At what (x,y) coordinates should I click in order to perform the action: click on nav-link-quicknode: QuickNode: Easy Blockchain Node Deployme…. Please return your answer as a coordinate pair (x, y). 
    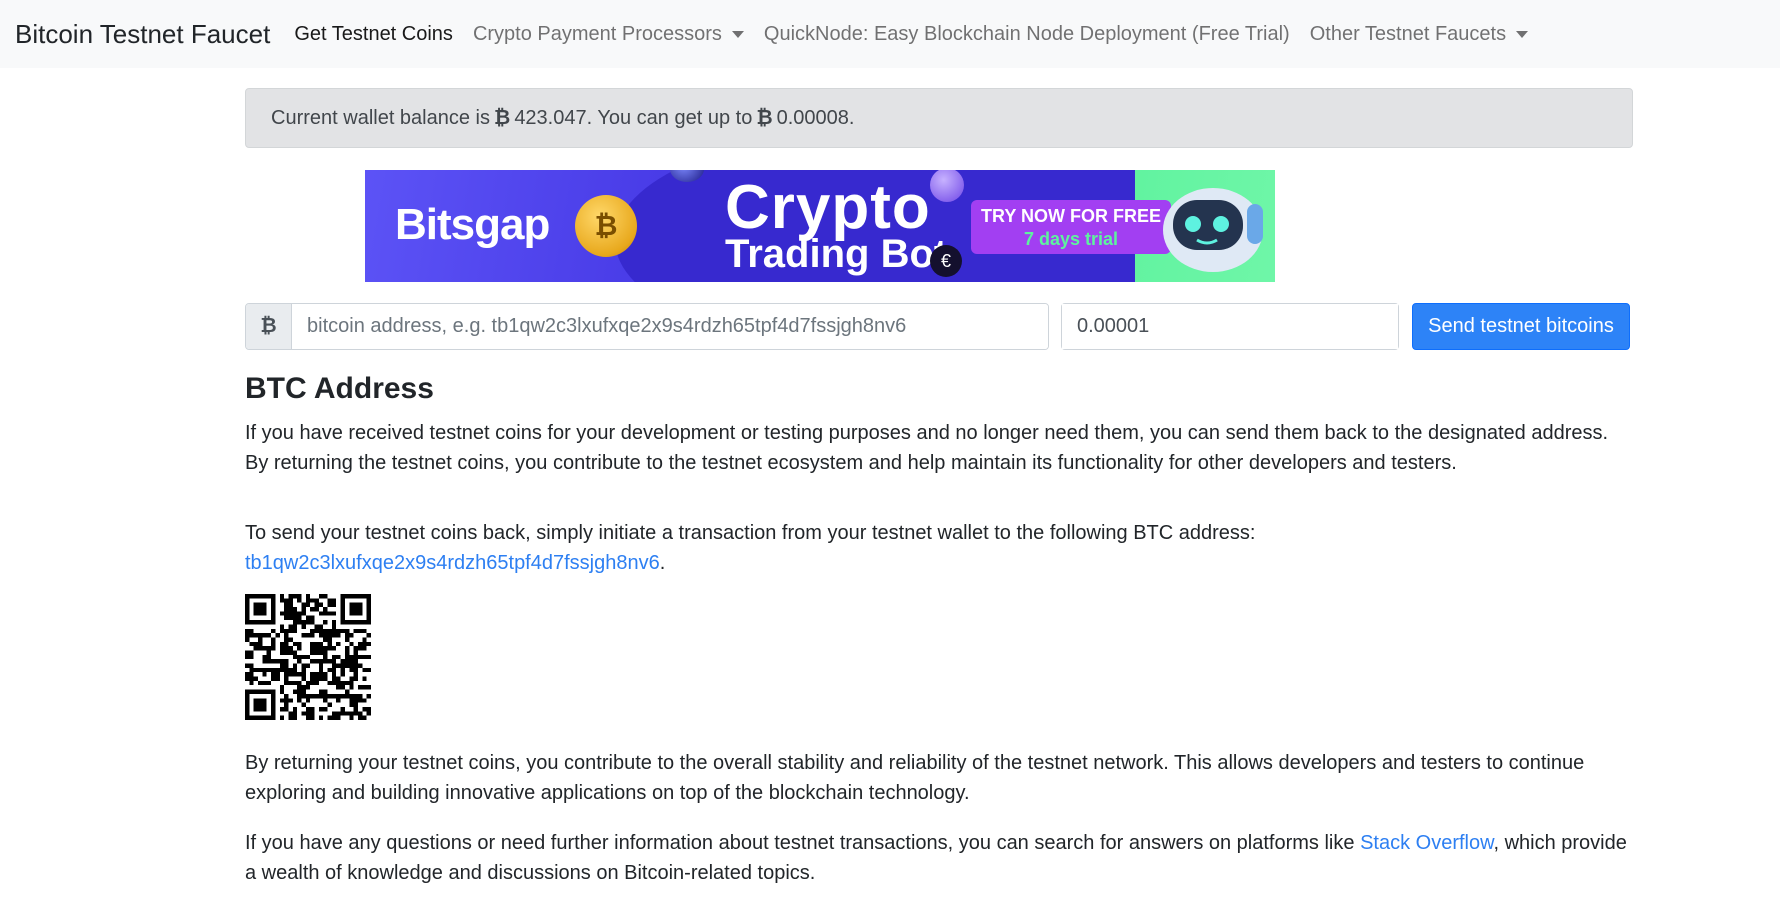
    Looking at the image, I should click on (1027, 34).